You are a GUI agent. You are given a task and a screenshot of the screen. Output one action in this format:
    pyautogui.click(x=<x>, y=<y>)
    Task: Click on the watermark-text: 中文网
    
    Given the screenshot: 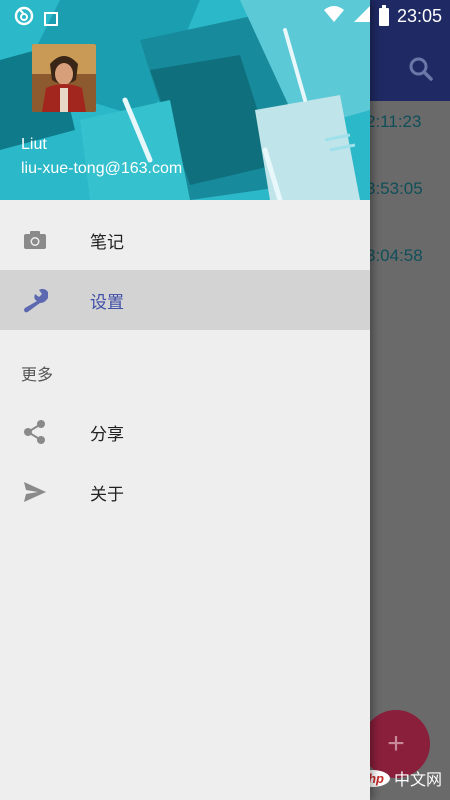 What is the action you would take?
    pyautogui.click(x=417, y=780)
    